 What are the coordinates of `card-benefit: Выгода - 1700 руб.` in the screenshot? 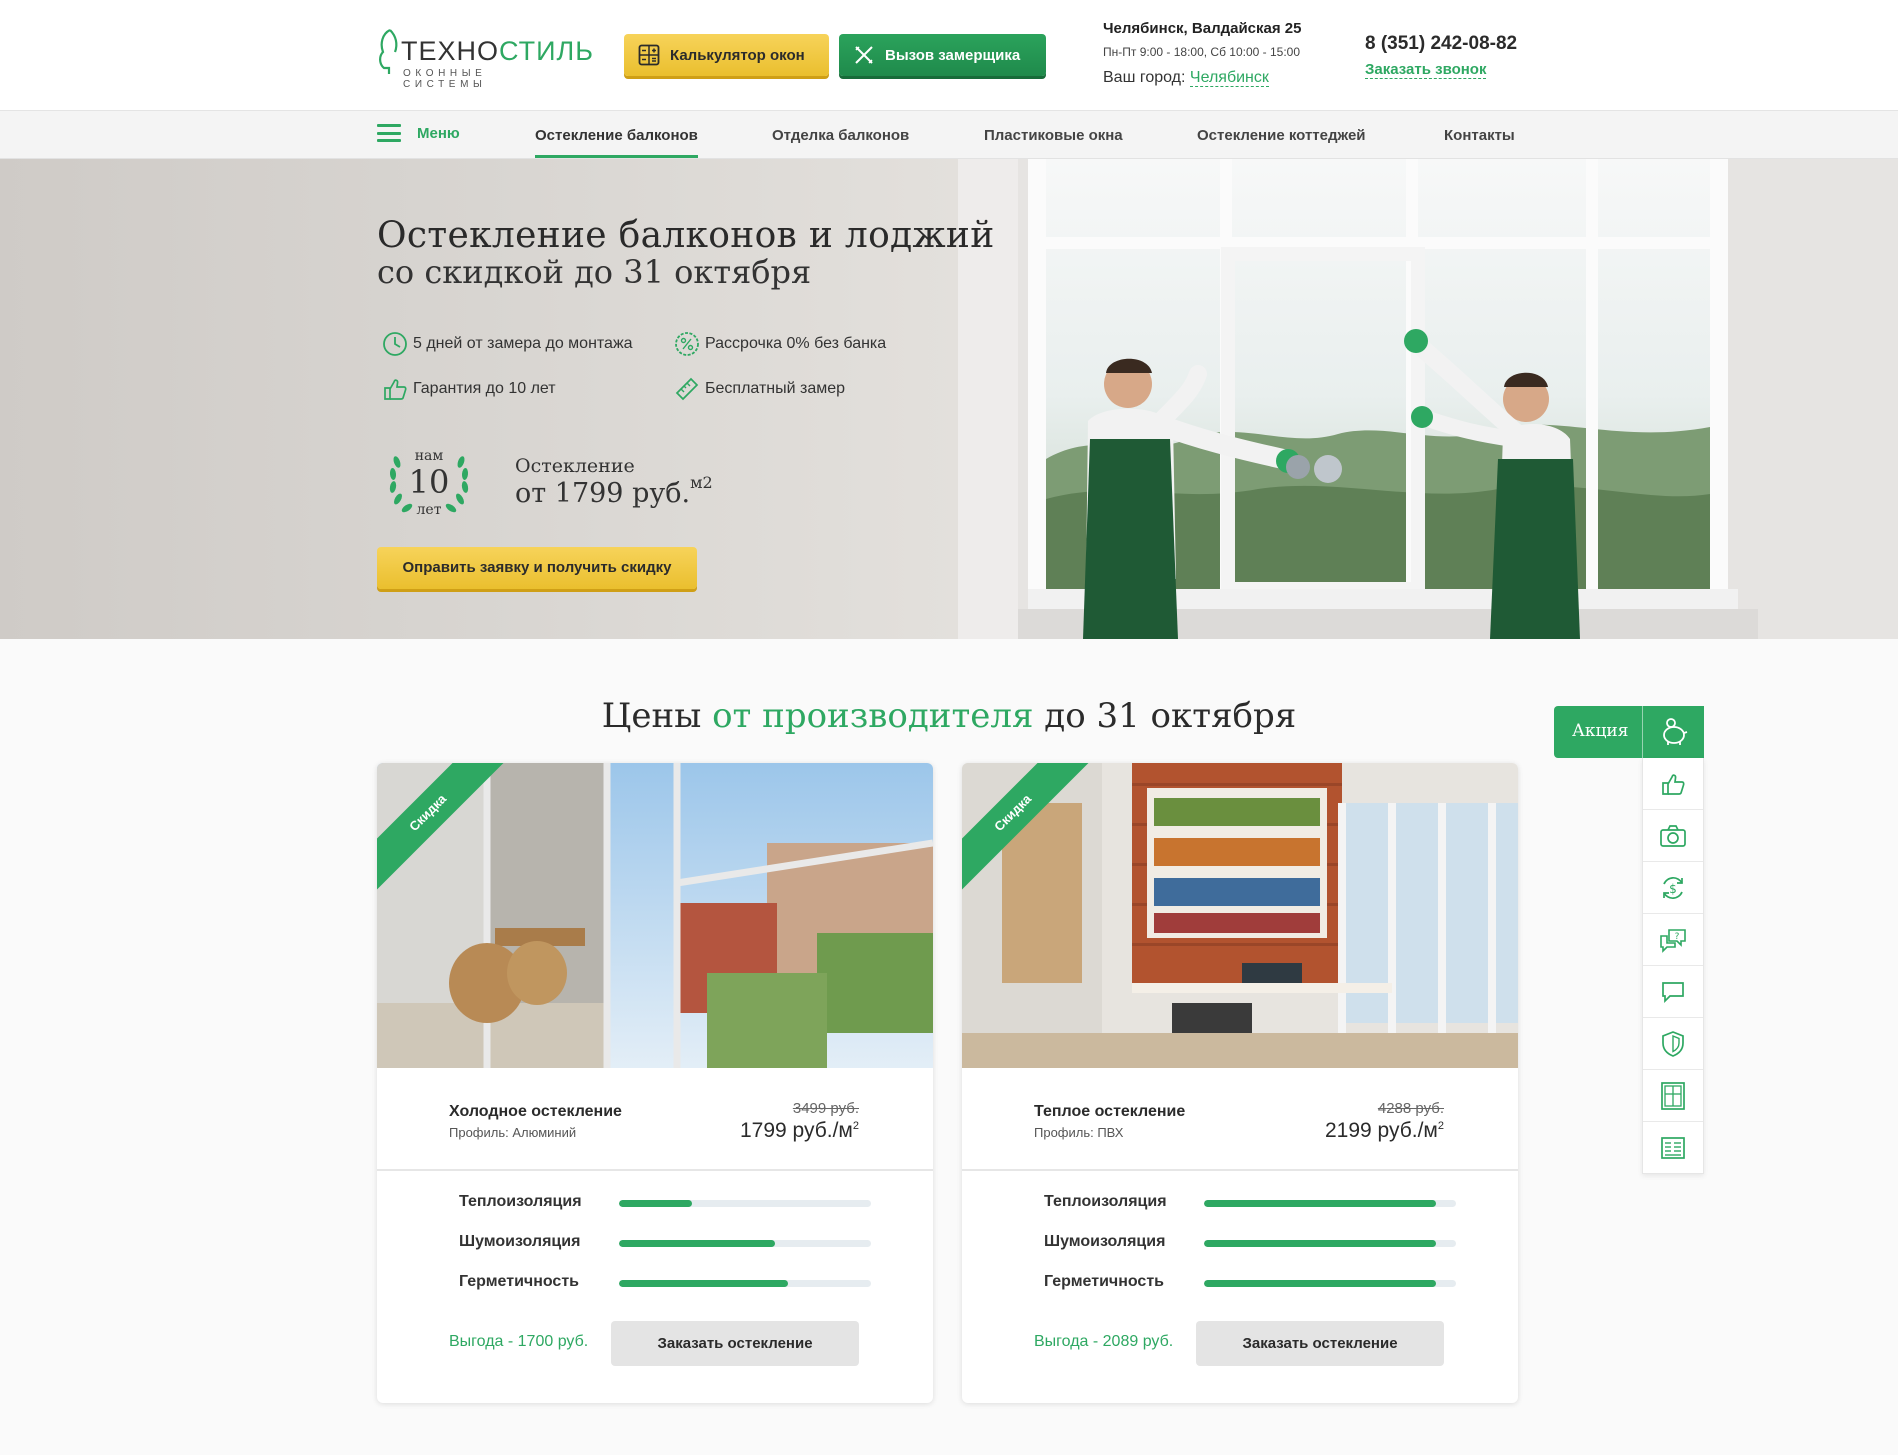 It's located at (519, 1341).